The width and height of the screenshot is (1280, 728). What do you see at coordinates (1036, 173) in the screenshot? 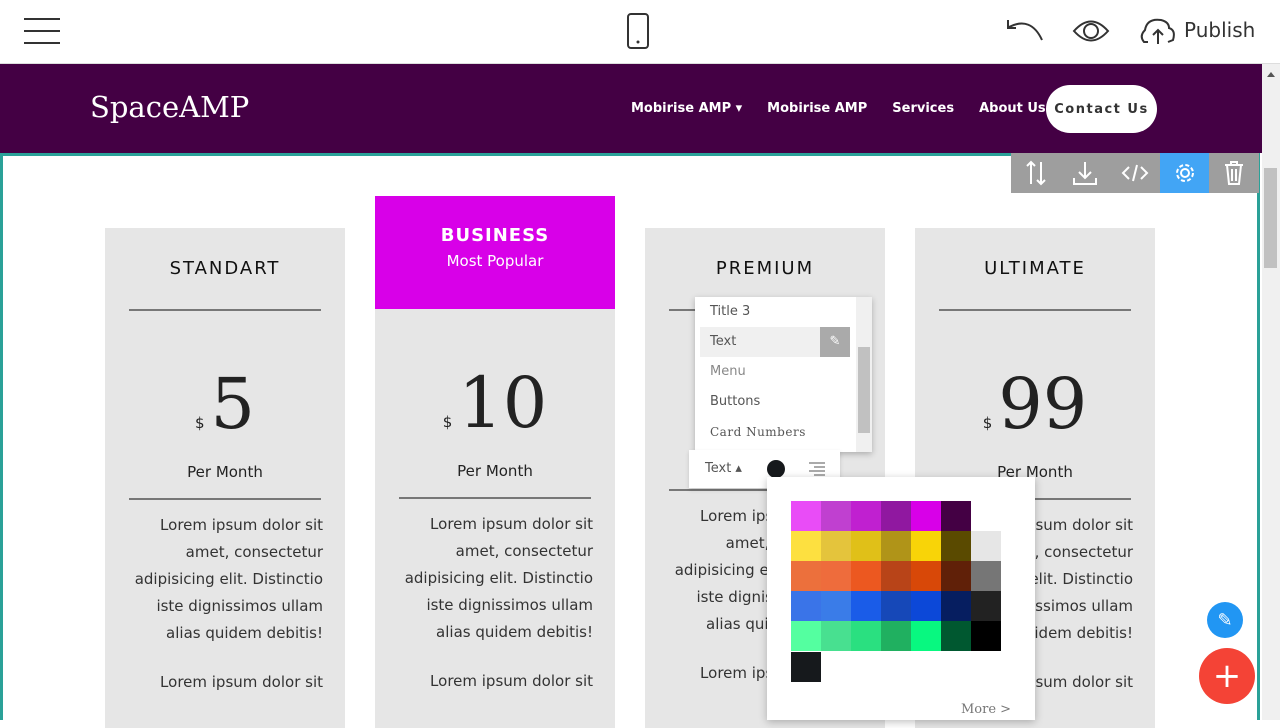
I see `sort-icon` at bounding box center [1036, 173].